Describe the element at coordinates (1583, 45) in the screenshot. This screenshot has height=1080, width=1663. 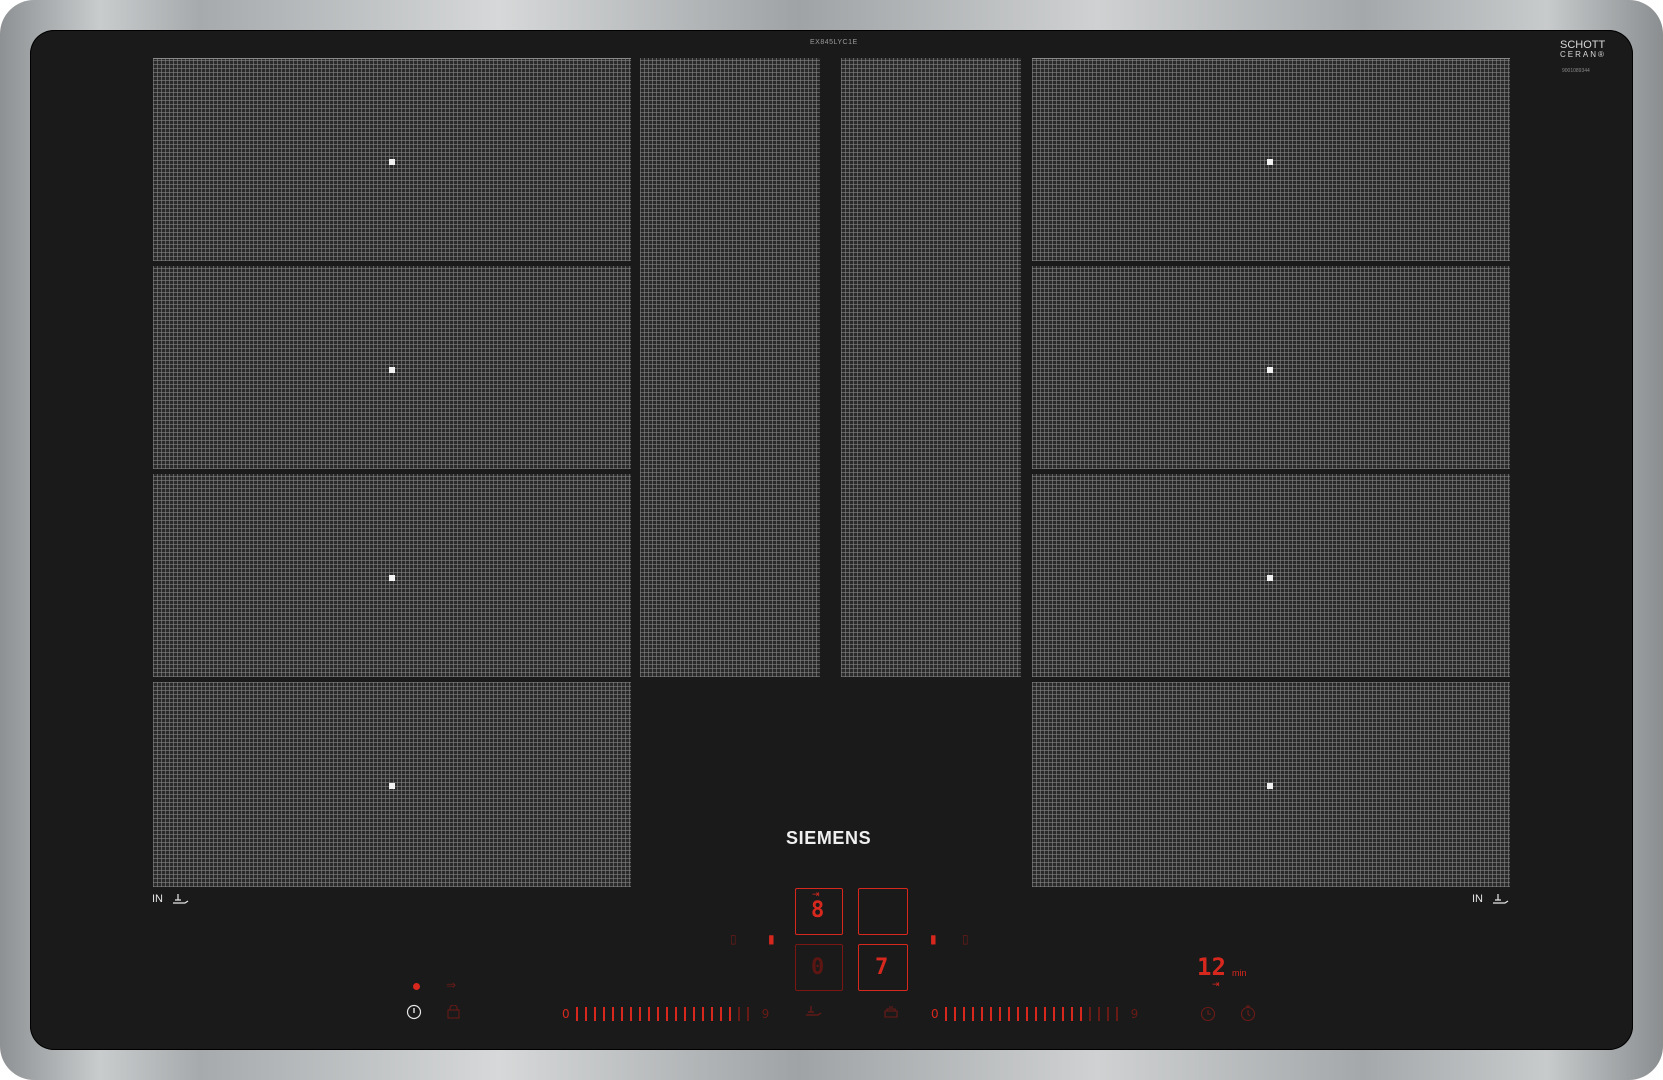
I see `glass-brand-line1: SCHOTT` at that location.